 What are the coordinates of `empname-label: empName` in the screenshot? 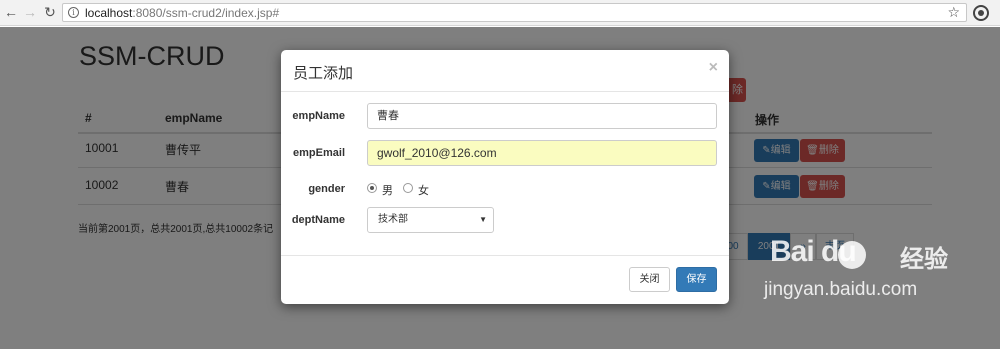 It's located at (318, 116).